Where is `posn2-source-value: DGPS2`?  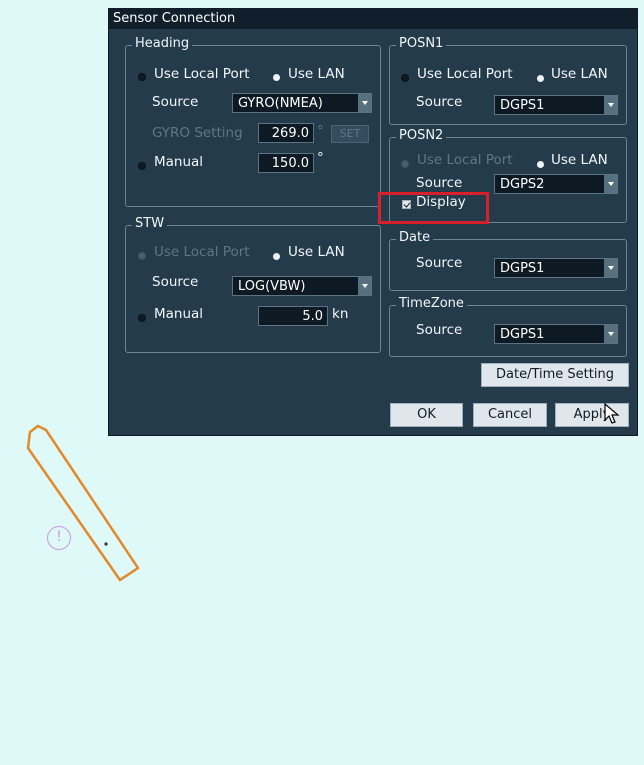 posn2-source-value: DGPS2 is located at coordinates (522, 184).